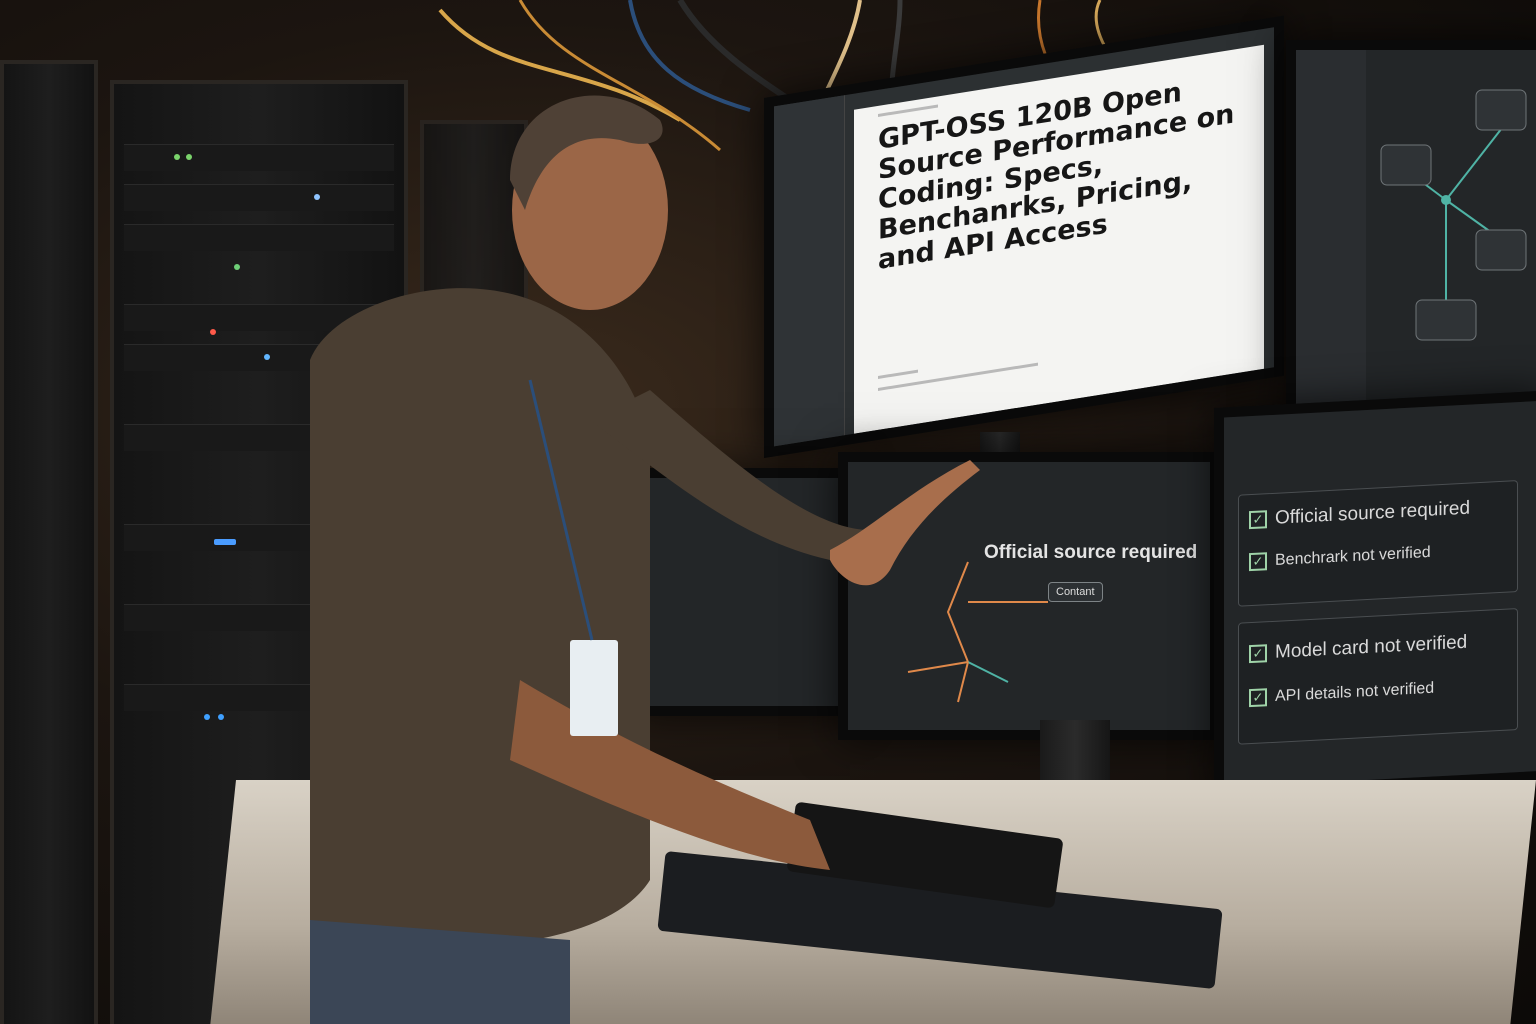 The width and height of the screenshot is (1536, 1024). I want to click on check-item: ✓ Official source required, so click(1359, 515).